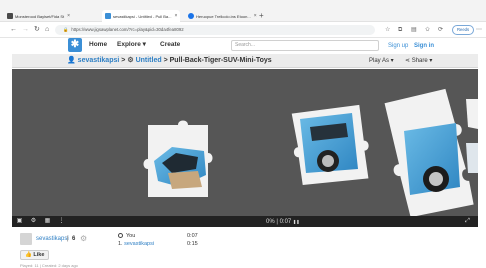 The height and width of the screenshot is (268, 486). I want to click on progress-text: 0% | 0:07, so click(279, 222).